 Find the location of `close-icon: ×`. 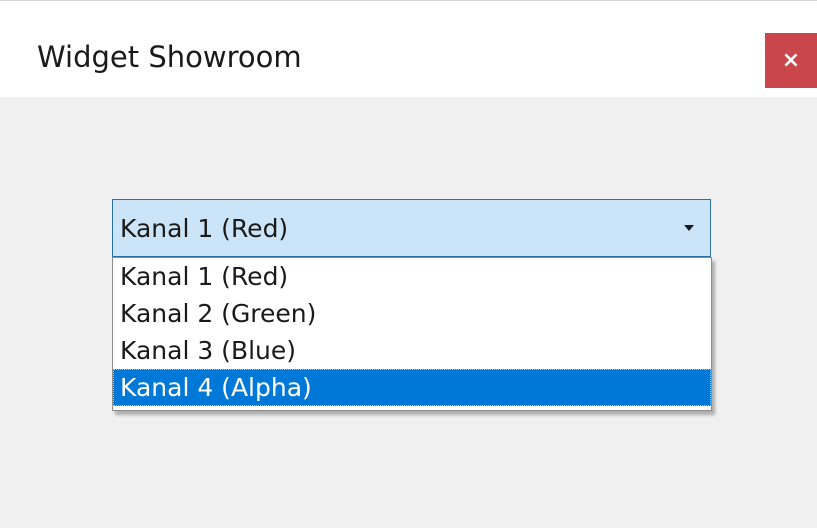

close-icon: × is located at coordinates (791, 60).